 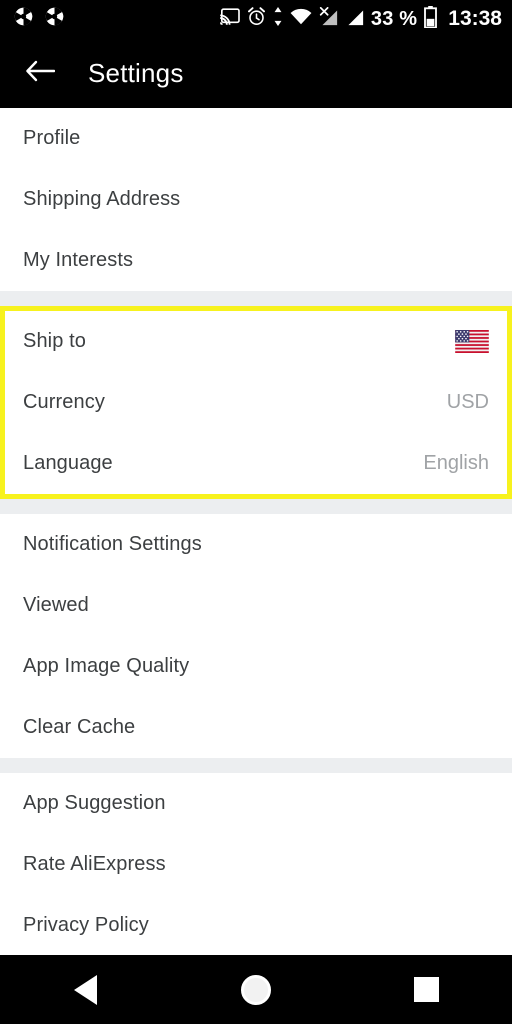 I want to click on nav-recents-button, so click(x=427, y=989).